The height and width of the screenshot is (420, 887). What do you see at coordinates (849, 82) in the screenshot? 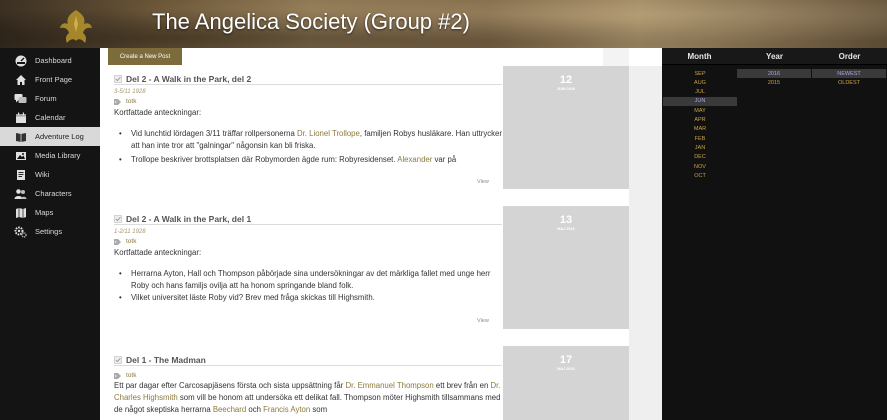
I see `archive-order-item: OLDEST` at bounding box center [849, 82].